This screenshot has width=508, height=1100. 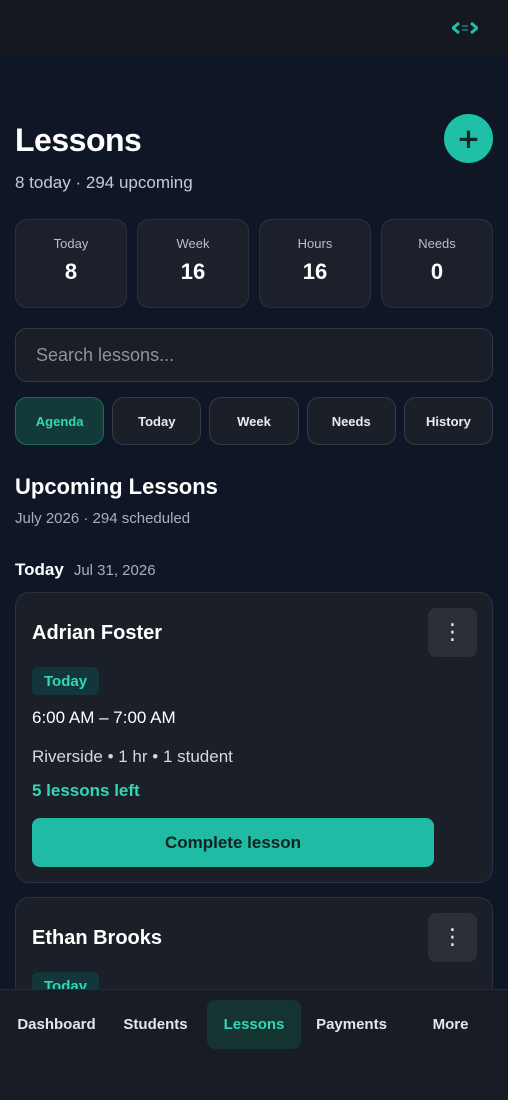 I want to click on day-header: Today Jul 31, 2026, so click(x=85, y=570).